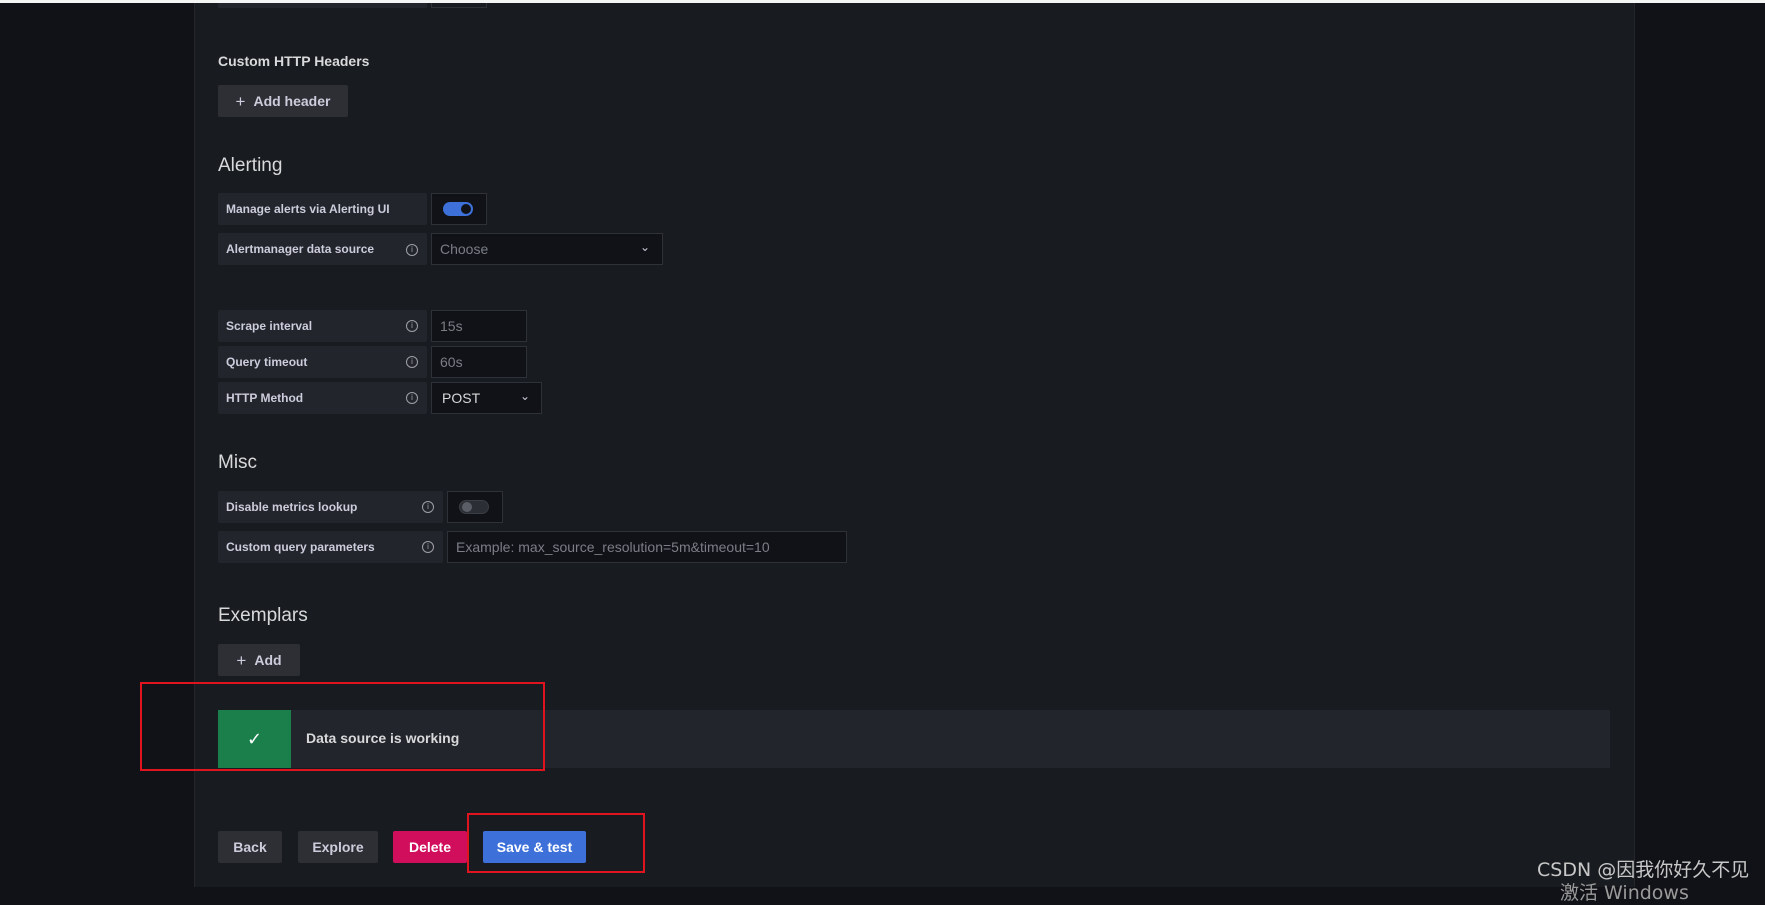 The image size is (1765, 905). What do you see at coordinates (458, 209) in the screenshot?
I see `manage-alerts-toggle` at bounding box center [458, 209].